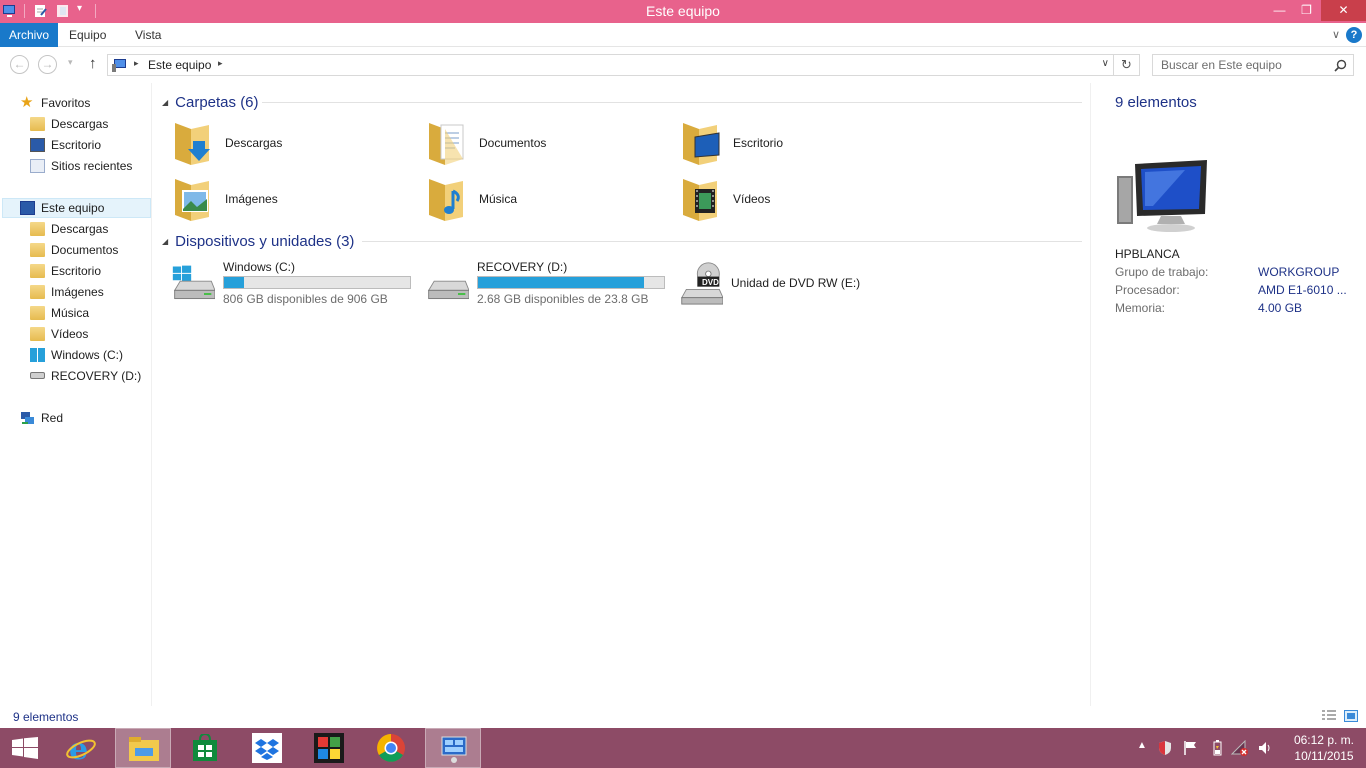 Image resolution: width=1366 pixels, height=768 pixels. Describe the element at coordinates (1147, 290) in the screenshot. I see `processor-label: Procesador:` at that location.